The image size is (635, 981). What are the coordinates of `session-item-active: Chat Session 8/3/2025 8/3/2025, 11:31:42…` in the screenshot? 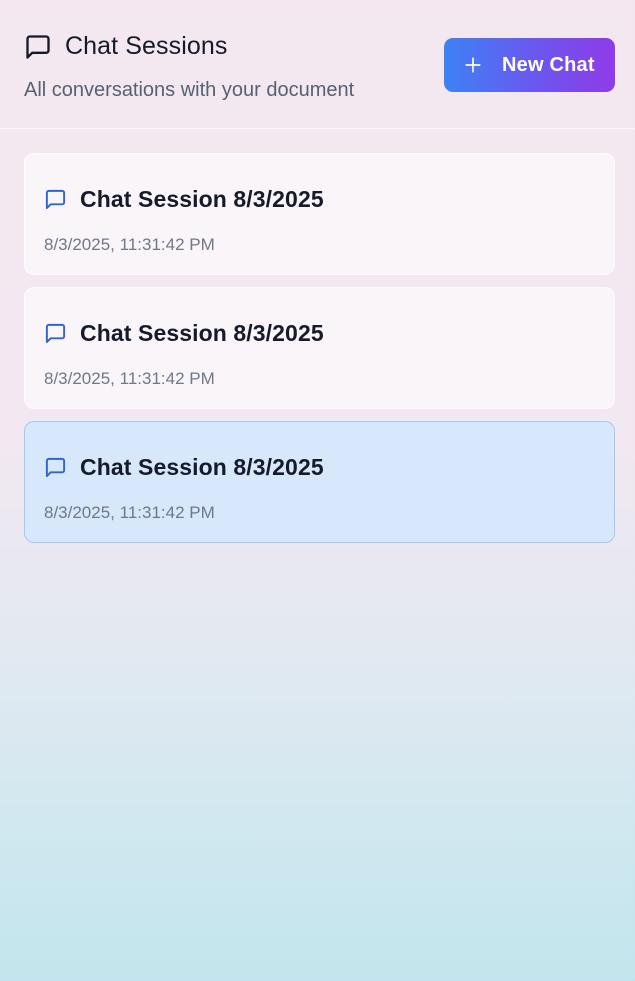 It's located at (319, 482).